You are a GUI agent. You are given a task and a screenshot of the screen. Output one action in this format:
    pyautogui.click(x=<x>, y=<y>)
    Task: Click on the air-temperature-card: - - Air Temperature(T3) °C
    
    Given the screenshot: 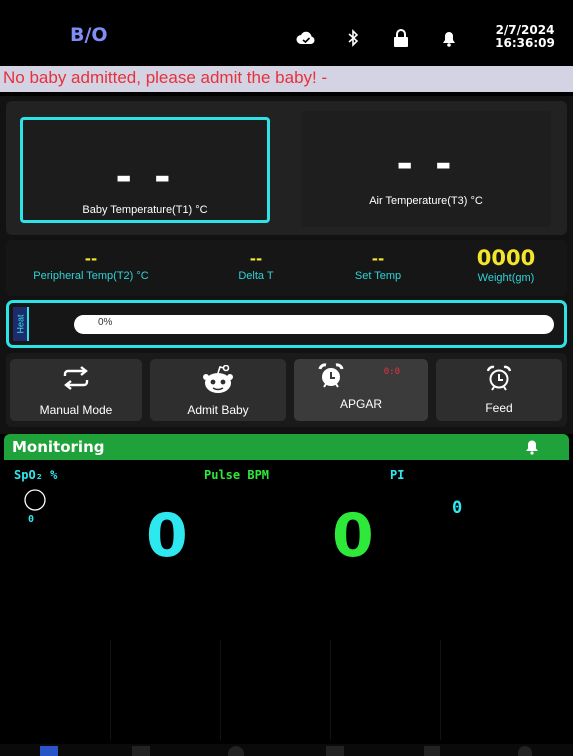 What is the action you would take?
    pyautogui.click(x=426, y=169)
    